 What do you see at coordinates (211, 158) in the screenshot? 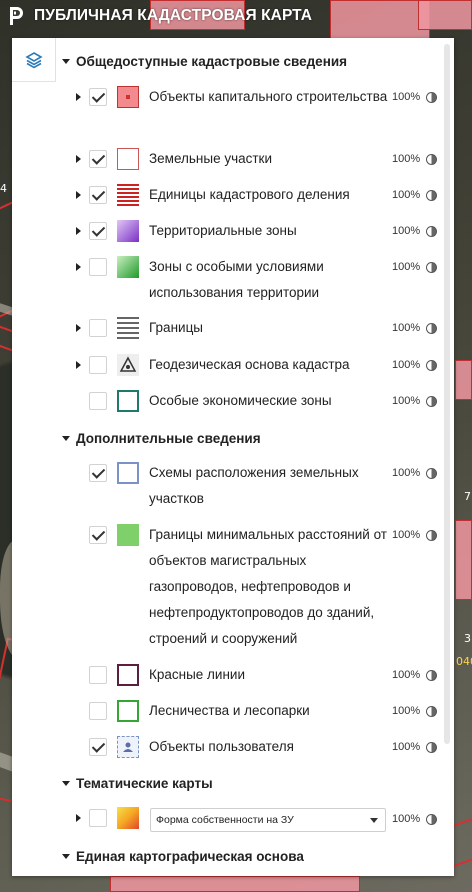
I see `layer-label: Земельные участки` at bounding box center [211, 158].